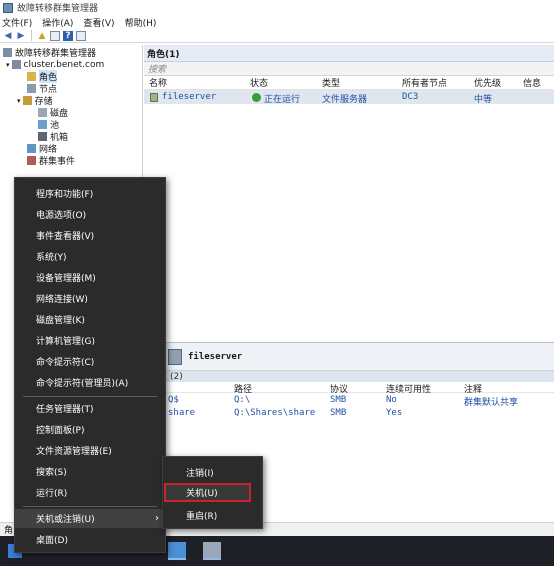  I want to click on tree-item-nodes: 节点, so click(42, 89).